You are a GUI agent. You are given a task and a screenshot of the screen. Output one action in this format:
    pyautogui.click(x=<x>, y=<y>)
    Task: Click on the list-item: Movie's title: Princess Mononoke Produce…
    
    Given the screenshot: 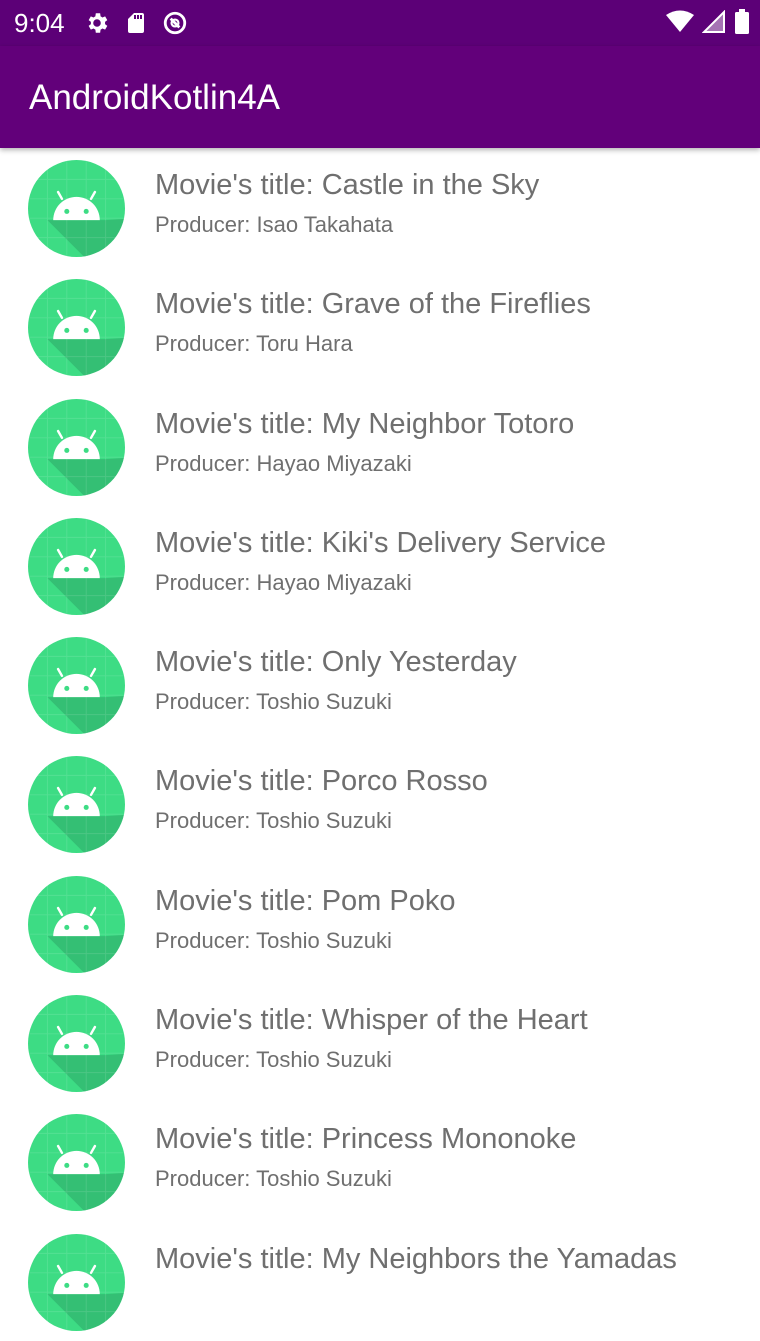 What is the action you would take?
    pyautogui.click(x=380, y=1161)
    